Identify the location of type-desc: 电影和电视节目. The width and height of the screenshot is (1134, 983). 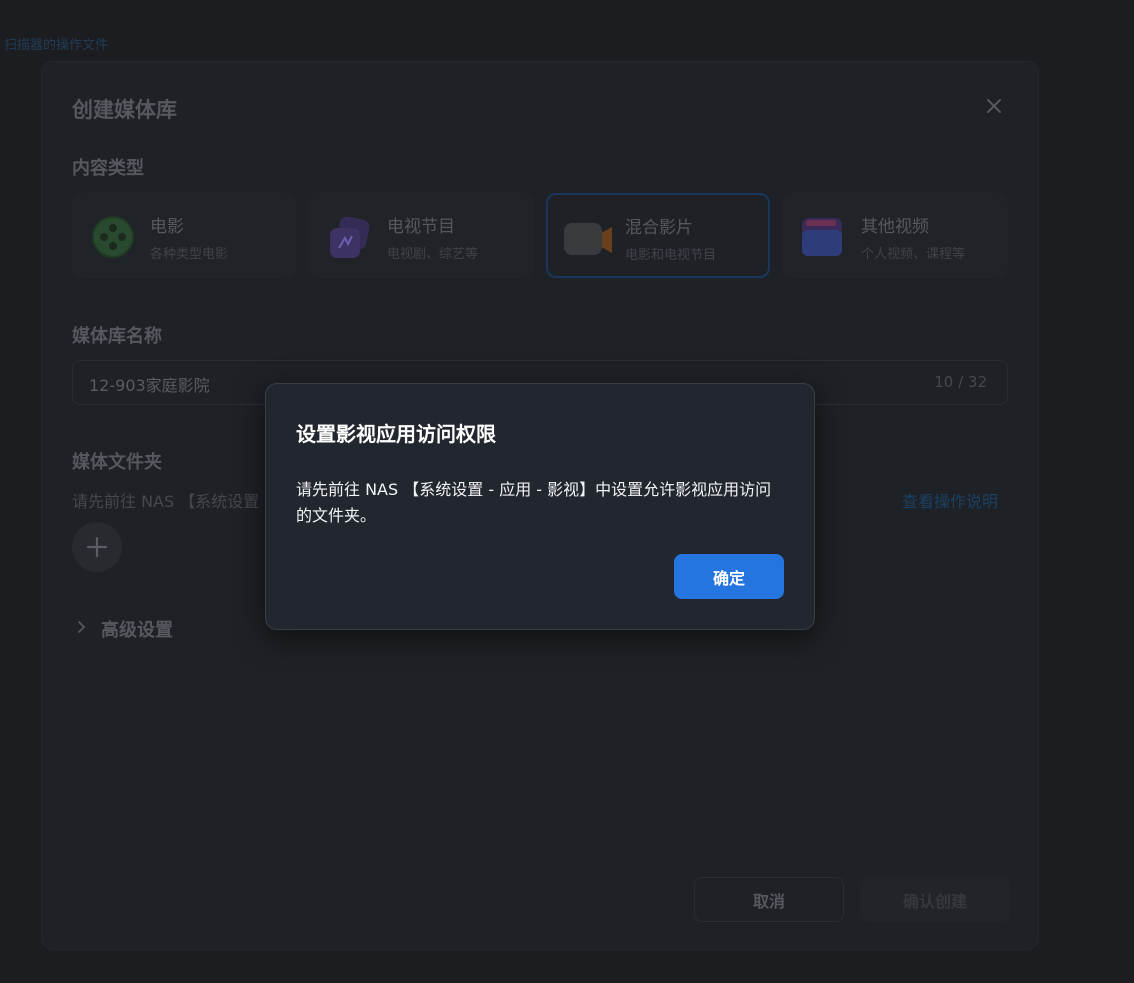
(671, 255).